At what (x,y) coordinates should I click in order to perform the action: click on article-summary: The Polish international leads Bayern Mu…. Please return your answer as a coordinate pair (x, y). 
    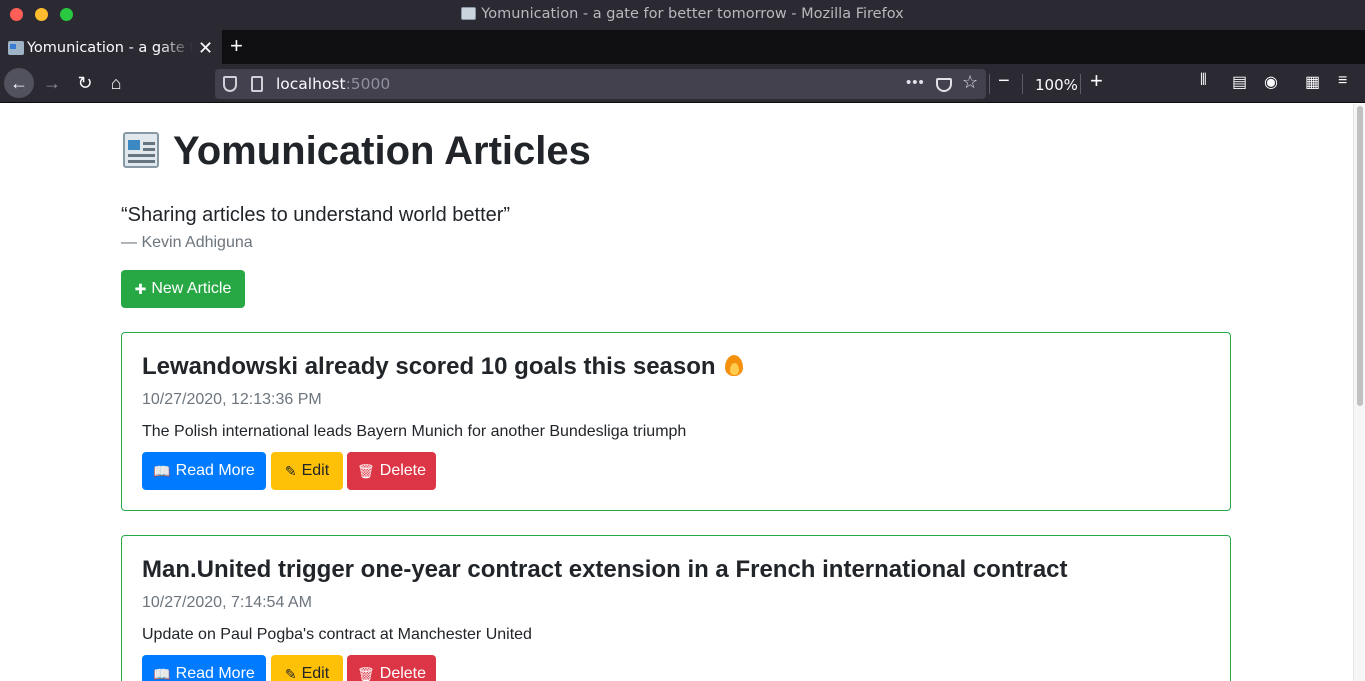
    Looking at the image, I should click on (414, 431).